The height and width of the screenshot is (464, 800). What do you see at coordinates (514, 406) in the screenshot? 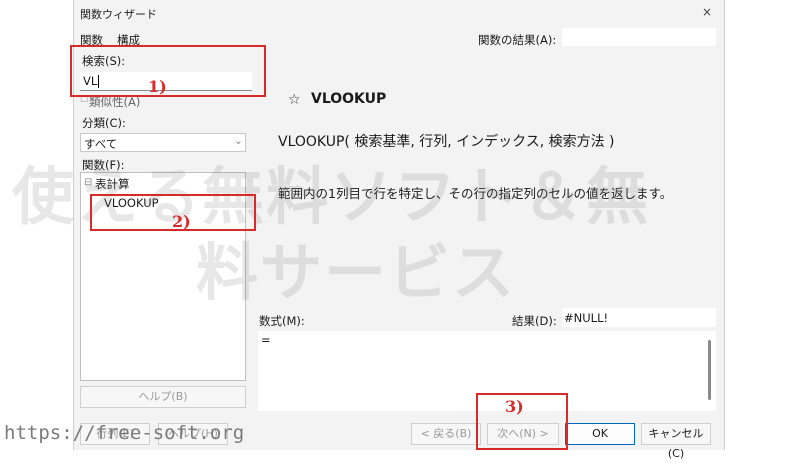
I see `annotation-label-3: 3)` at bounding box center [514, 406].